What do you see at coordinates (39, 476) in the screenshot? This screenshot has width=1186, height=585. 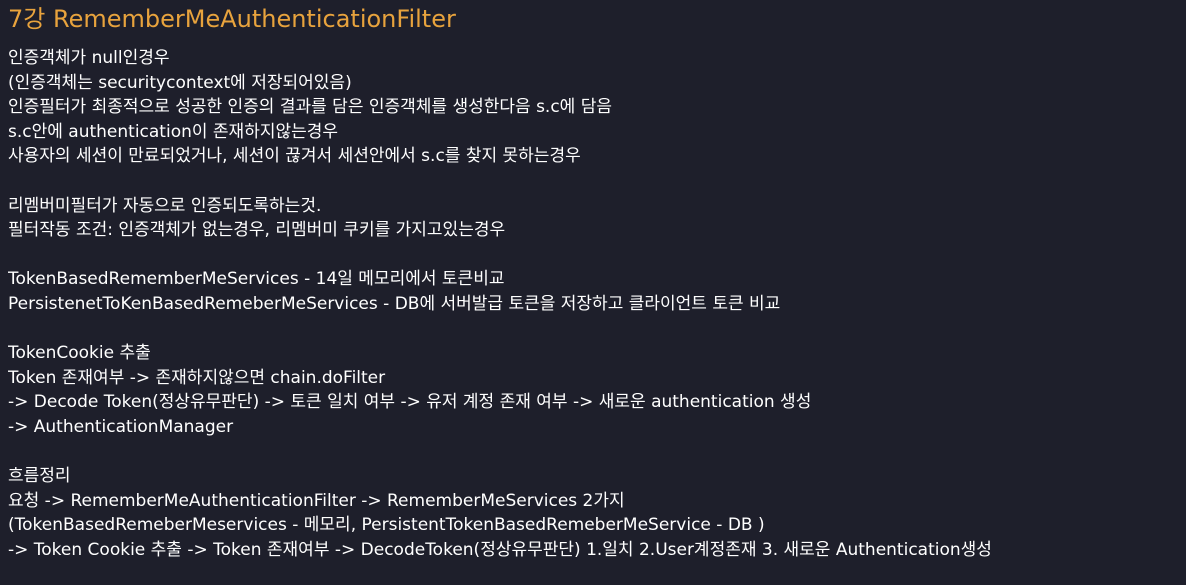 I see `text-line: 흐름정리` at bounding box center [39, 476].